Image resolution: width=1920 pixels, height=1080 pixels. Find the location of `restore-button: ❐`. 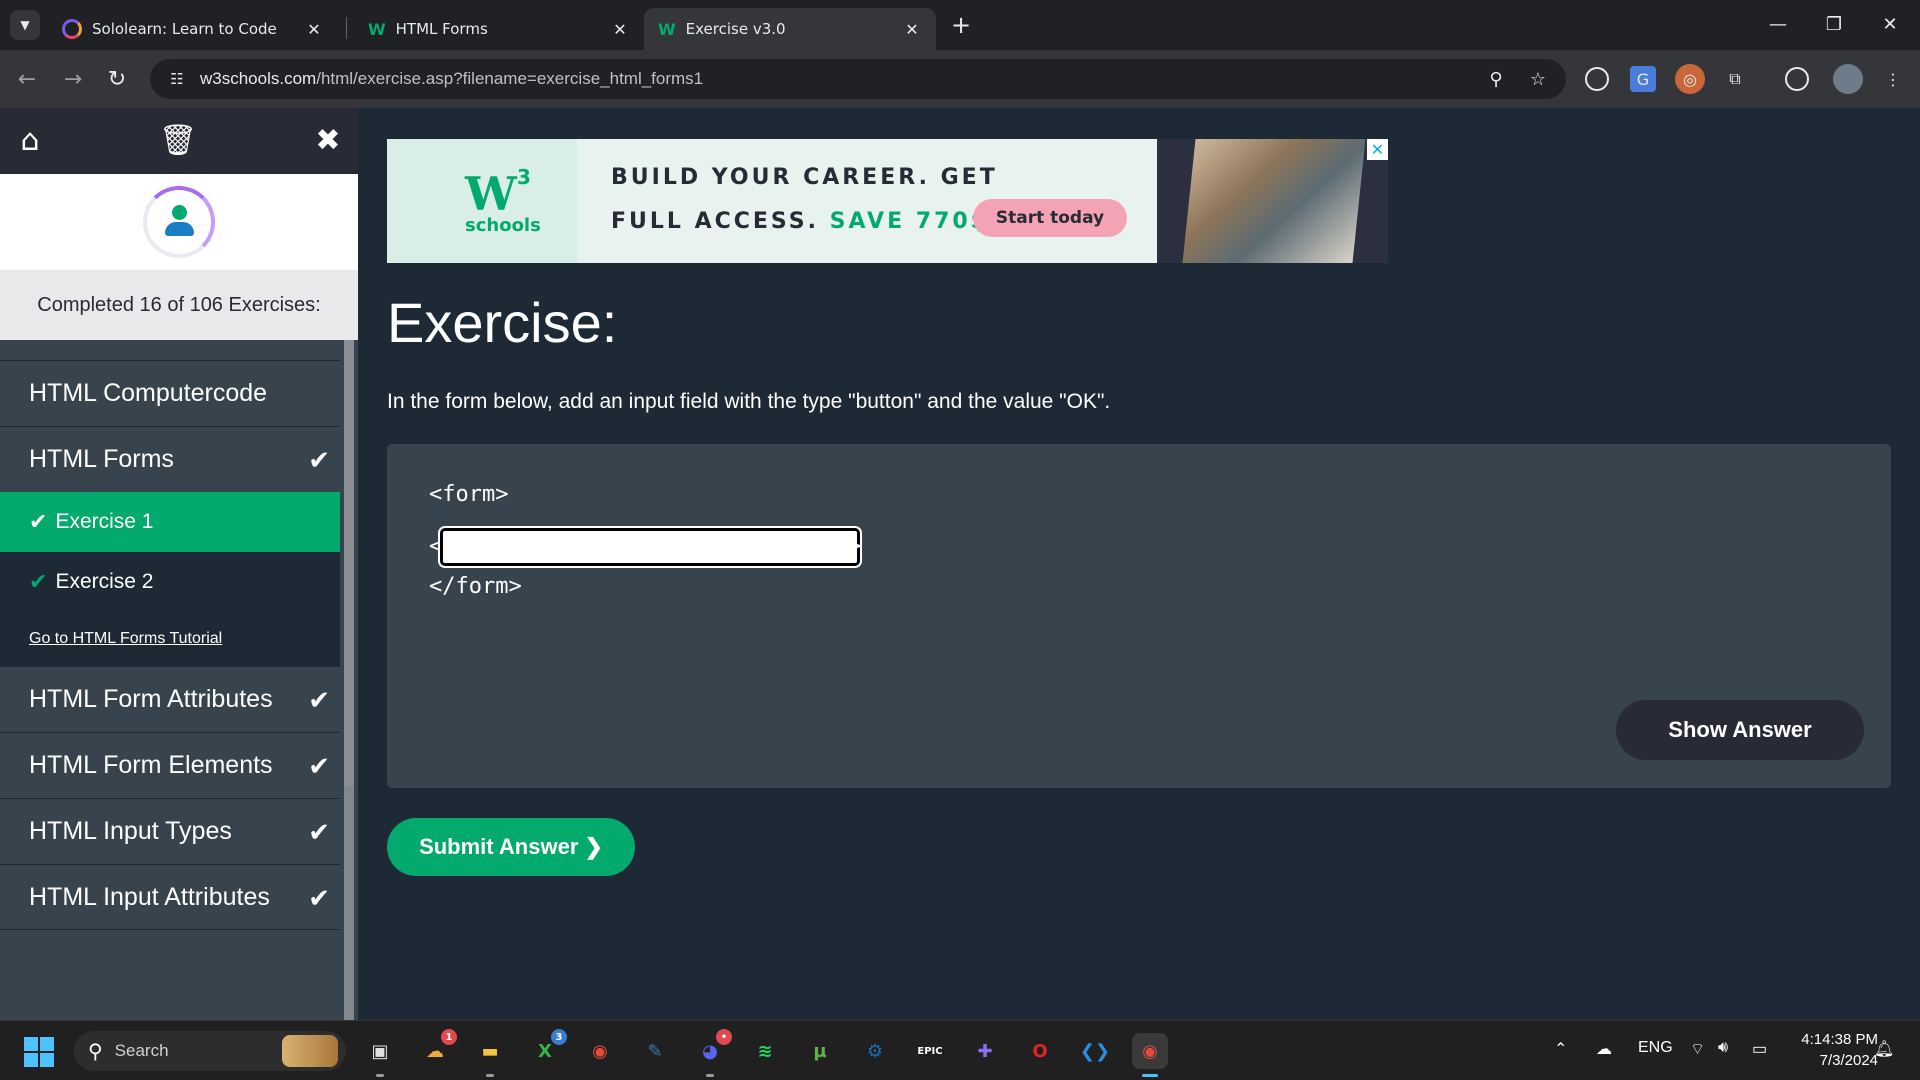

restore-button: ❐ is located at coordinates (1834, 24).